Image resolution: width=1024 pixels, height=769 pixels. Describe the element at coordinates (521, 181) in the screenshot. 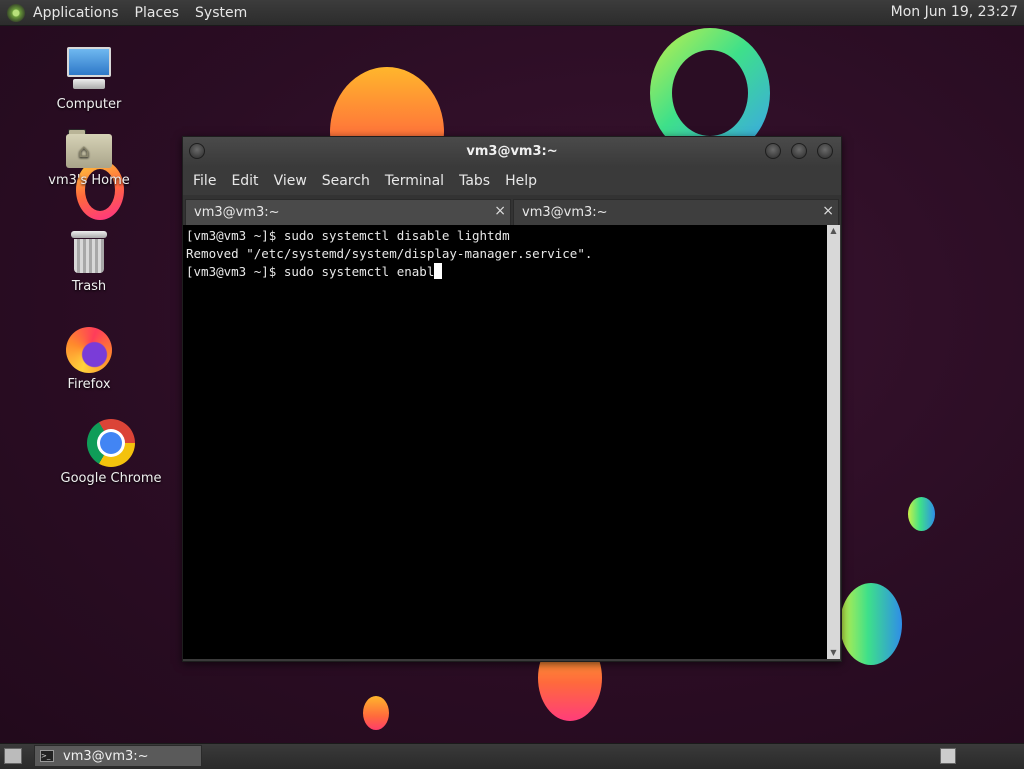

I see `menu-help: Help` at that location.